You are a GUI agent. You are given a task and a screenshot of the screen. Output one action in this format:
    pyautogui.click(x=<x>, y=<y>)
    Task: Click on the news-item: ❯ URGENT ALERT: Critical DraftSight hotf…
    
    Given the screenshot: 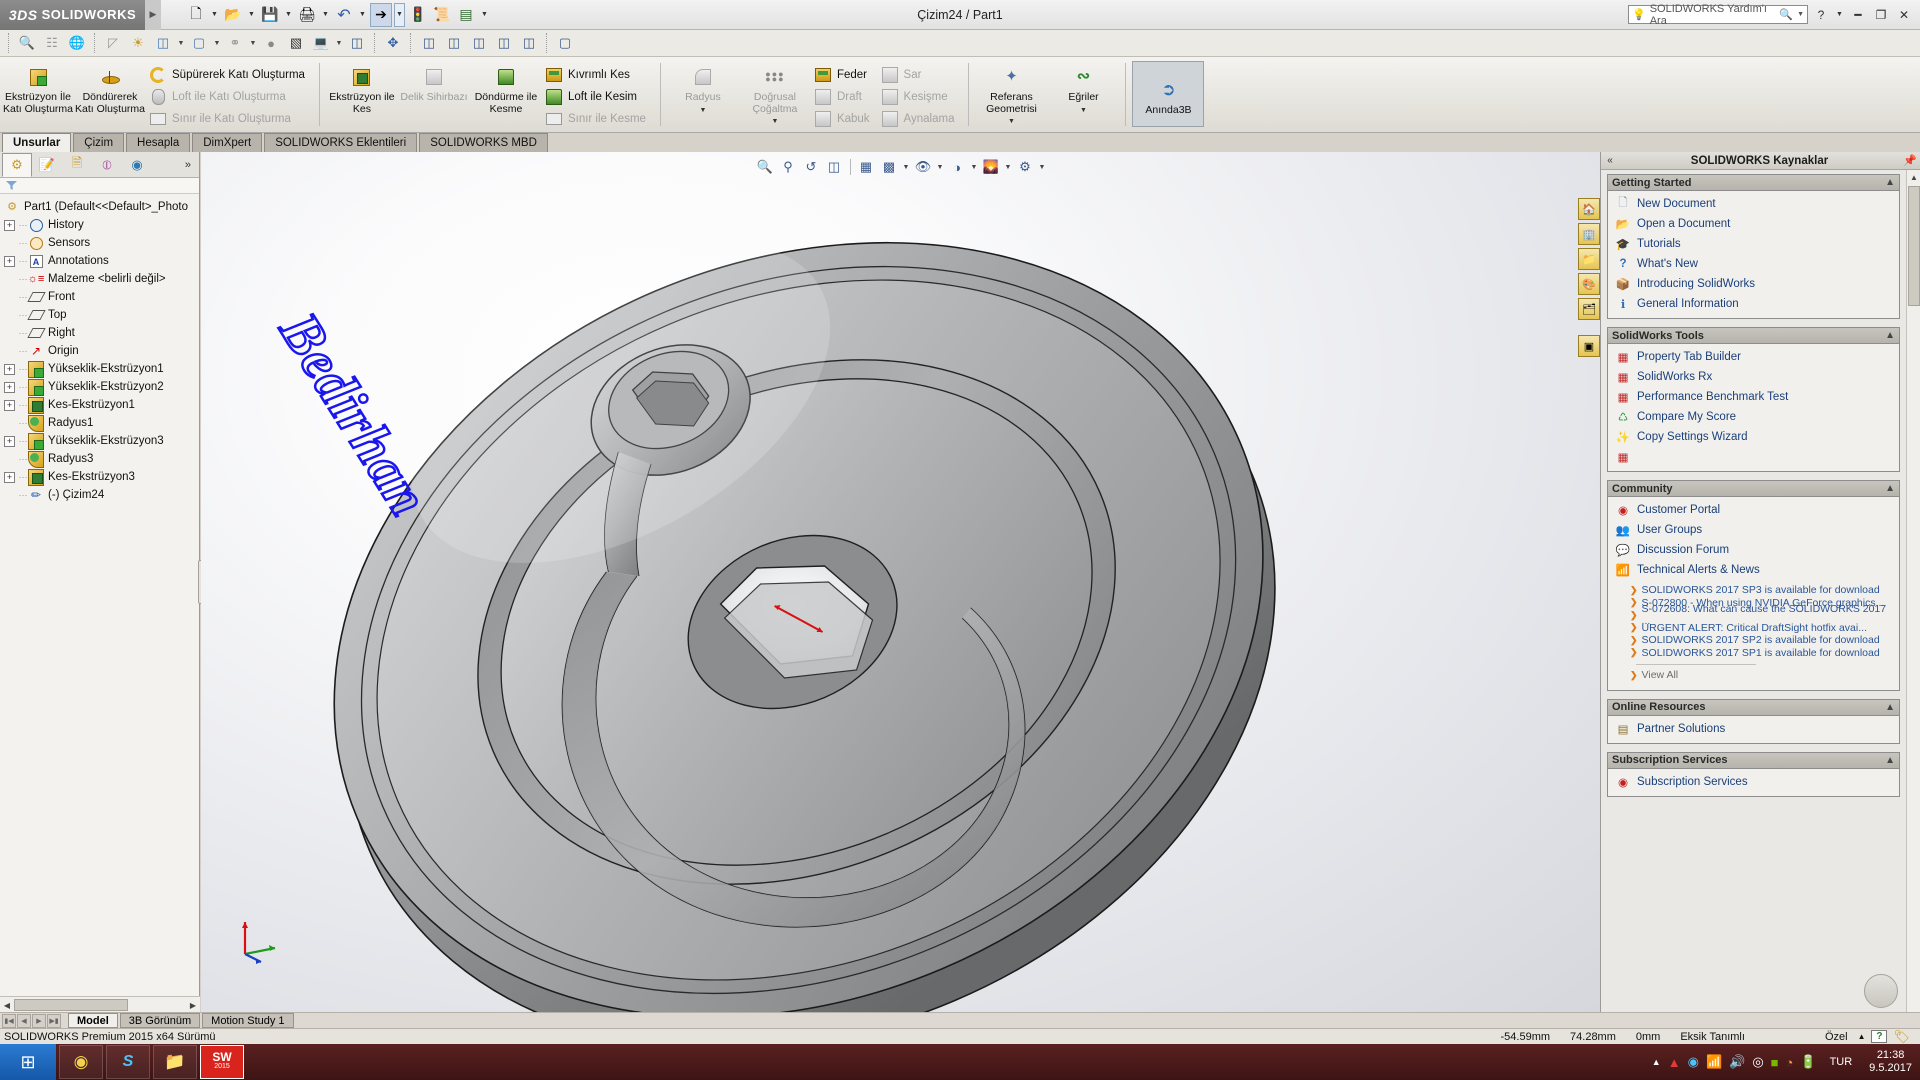 What is the action you would take?
    pyautogui.click(x=1753, y=628)
    